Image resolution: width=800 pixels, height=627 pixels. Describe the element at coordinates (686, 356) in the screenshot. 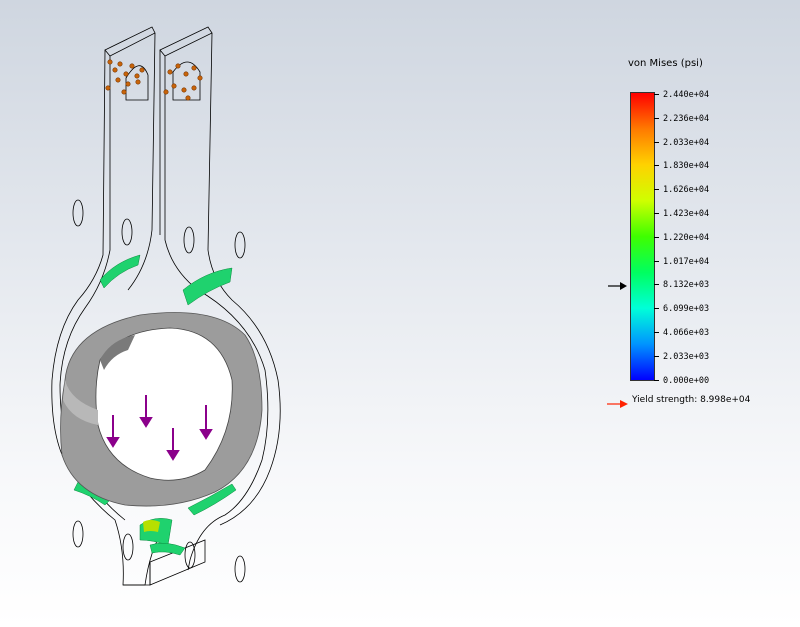

I see `legend-tick-label: 2.033e+03` at that location.